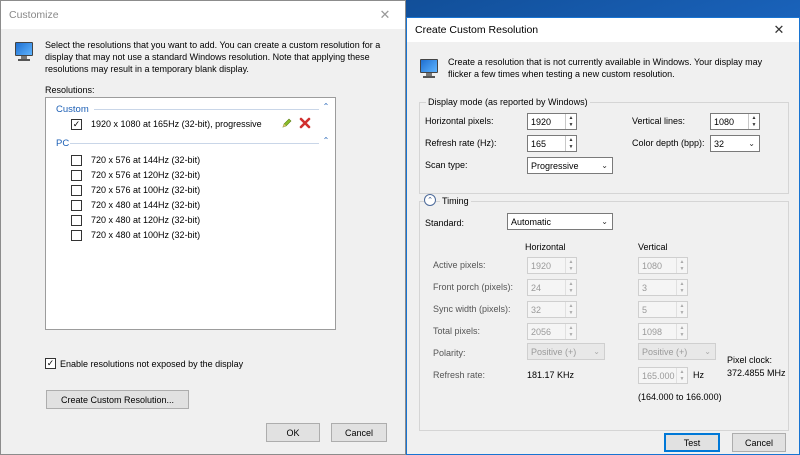 Image resolution: width=800 pixels, height=455 pixels. I want to click on active-pixels-v-stepper: 1080 ▲ ▼, so click(663, 265).